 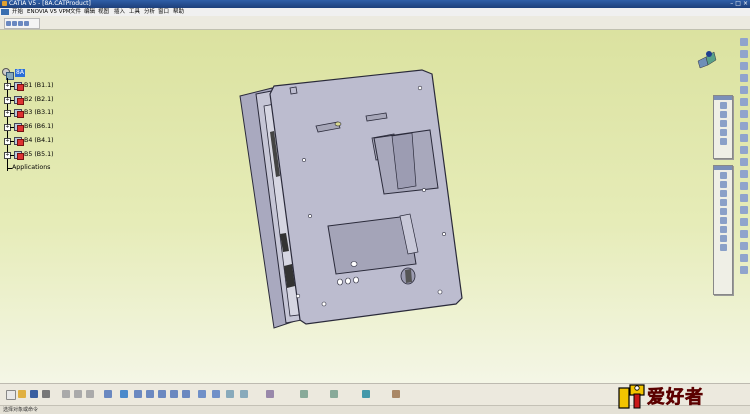 What do you see at coordinates (66, 394) in the screenshot?
I see `cut-icon` at bounding box center [66, 394].